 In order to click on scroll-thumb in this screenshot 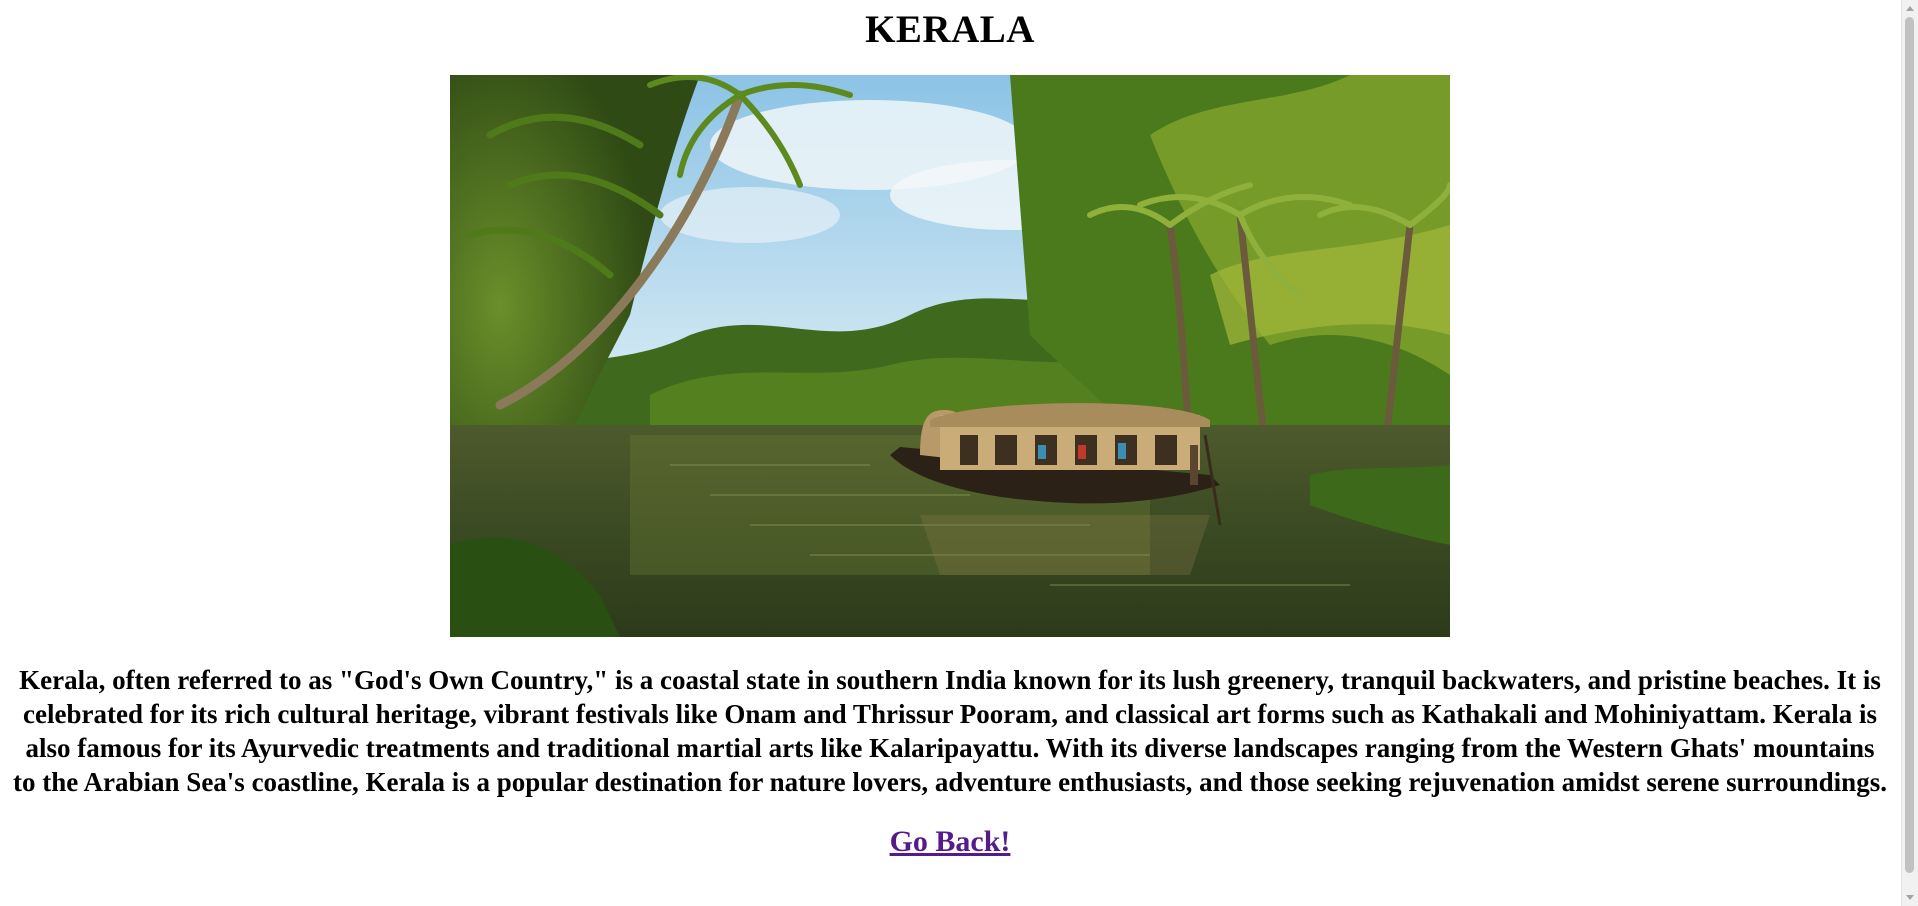, I will do `click(1909, 445)`.